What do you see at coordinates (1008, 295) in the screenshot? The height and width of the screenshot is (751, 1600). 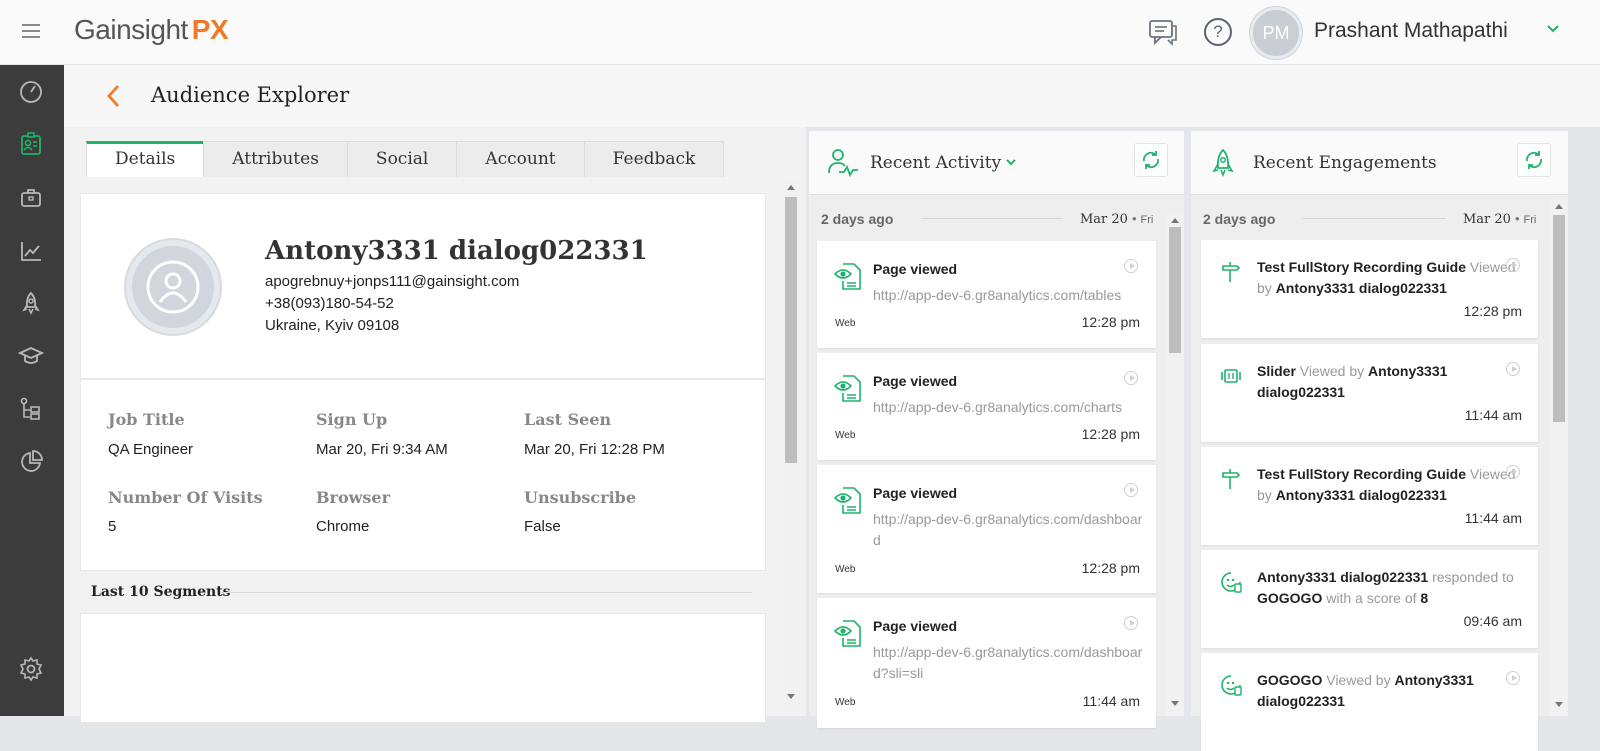 I see `activity-url: http://app-dev-6.gr8analytics.com/tables` at bounding box center [1008, 295].